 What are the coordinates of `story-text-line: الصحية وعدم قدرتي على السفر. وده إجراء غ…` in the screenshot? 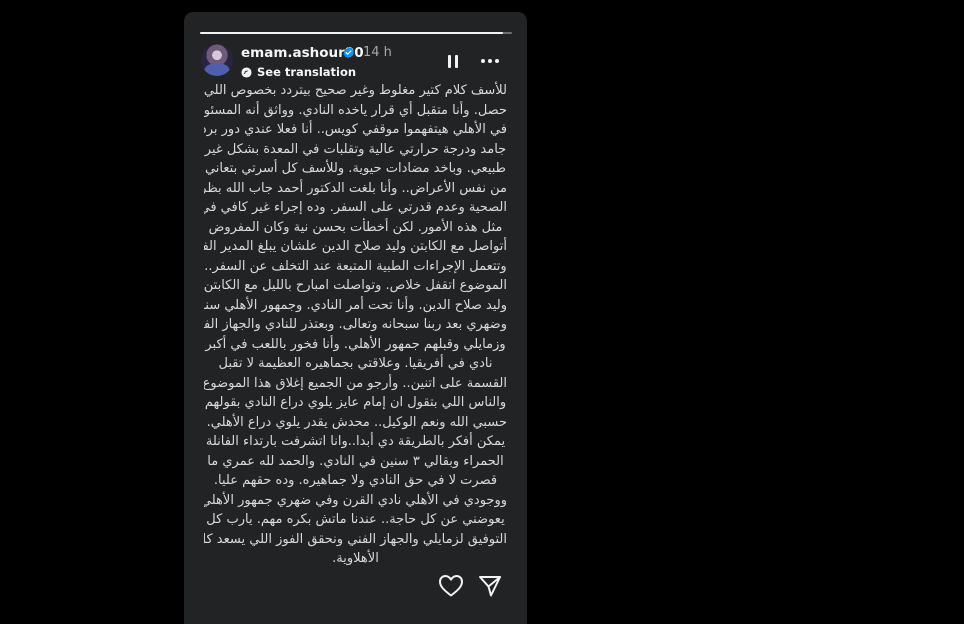 It's located at (355, 207).